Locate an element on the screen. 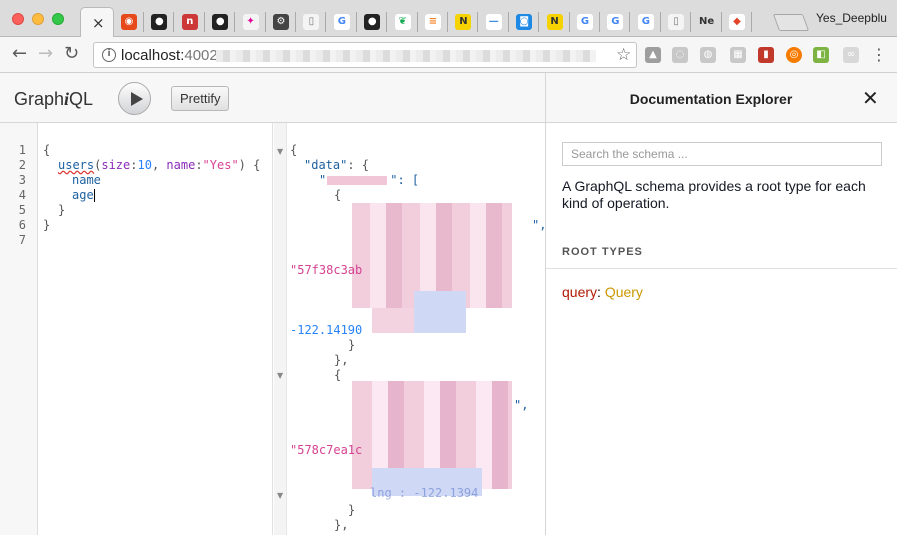  active-tab: × is located at coordinates (97, 22).